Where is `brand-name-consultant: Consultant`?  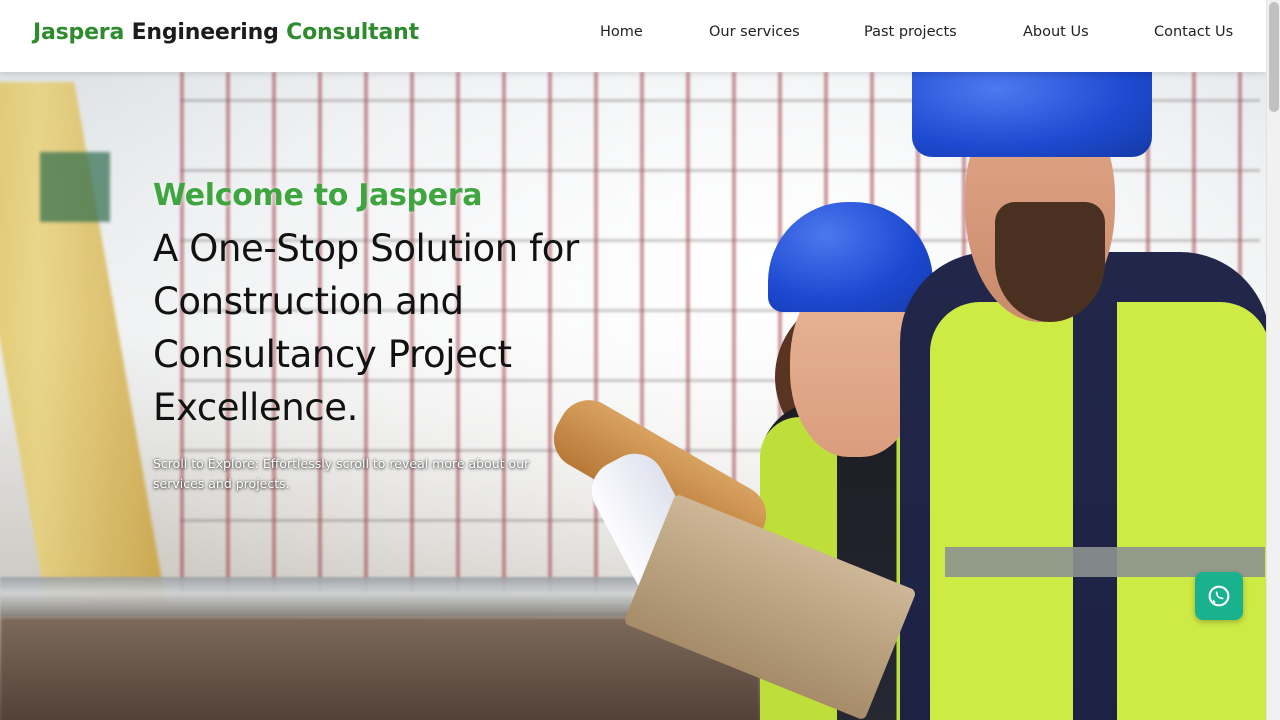 brand-name-consultant: Consultant is located at coordinates (352, 32).